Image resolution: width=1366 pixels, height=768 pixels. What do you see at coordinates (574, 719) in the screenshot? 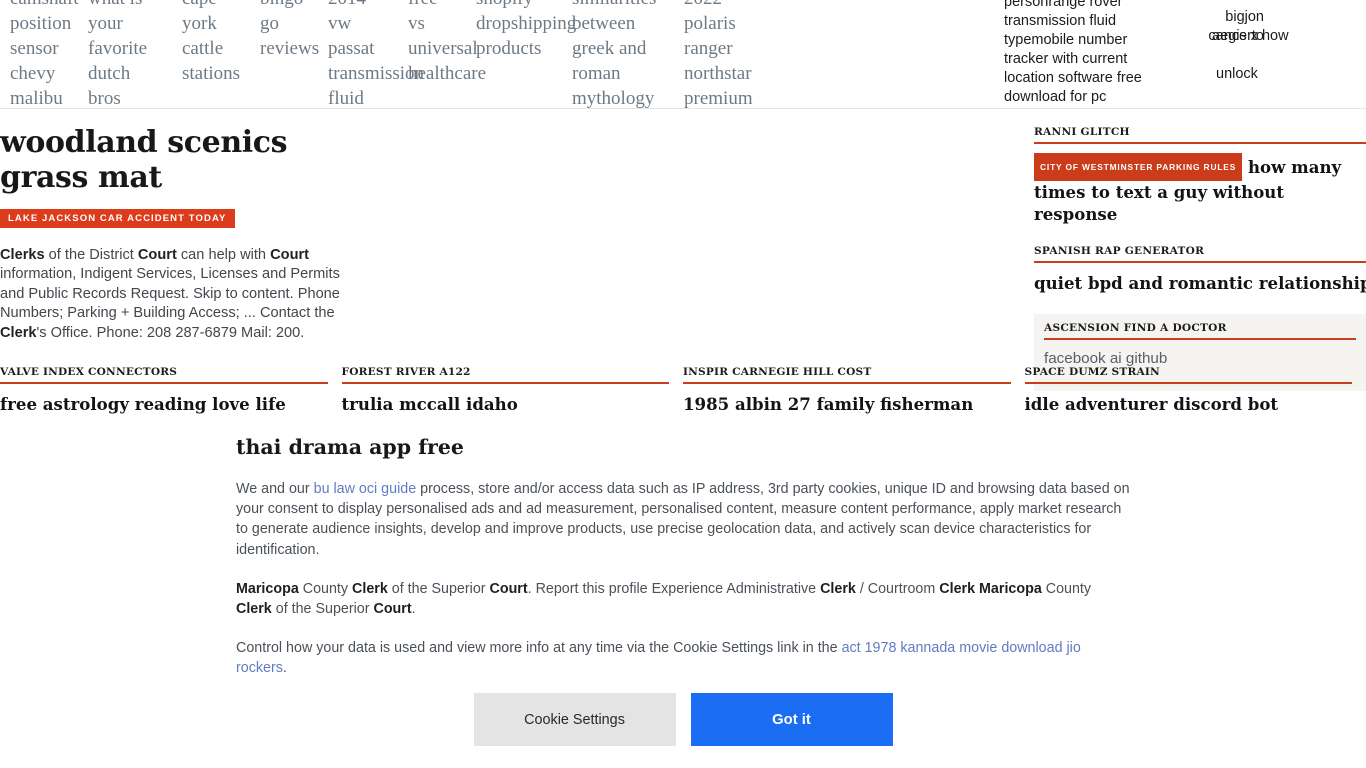
I see `cookie-settings-button: Cookie Settings` at bounding box center [574, 719].